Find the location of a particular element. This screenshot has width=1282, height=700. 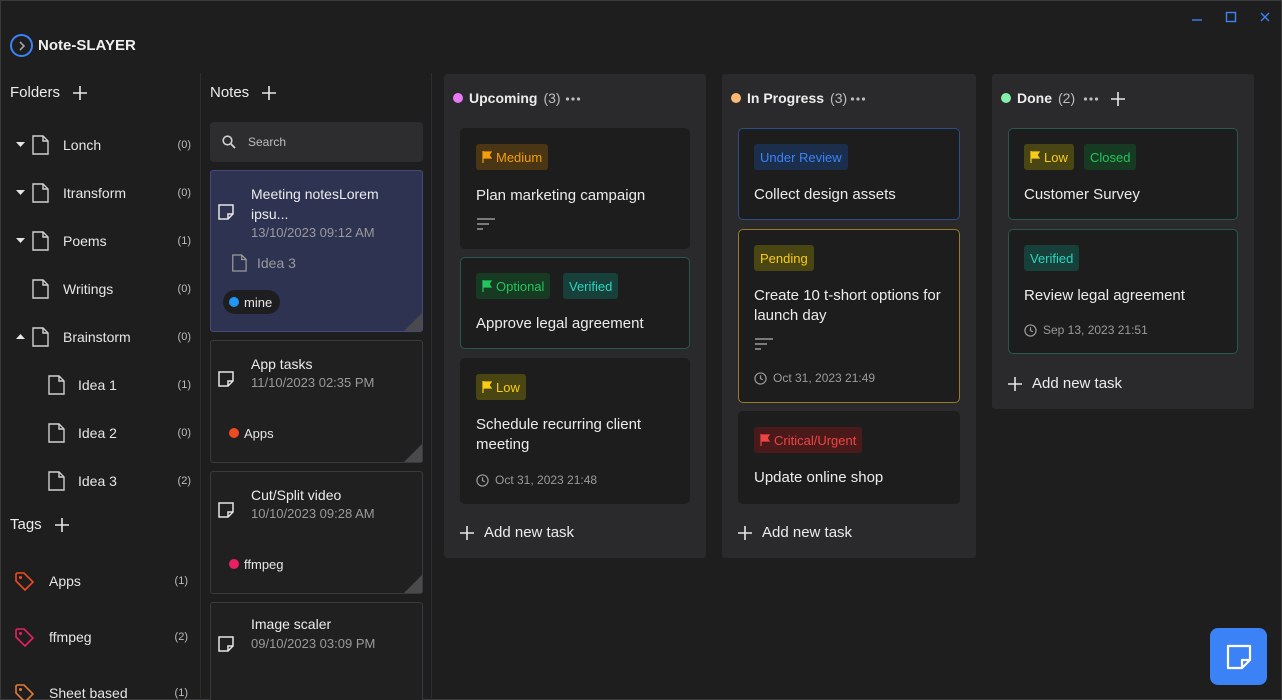

close-button is located at coordinates (1265, 17).